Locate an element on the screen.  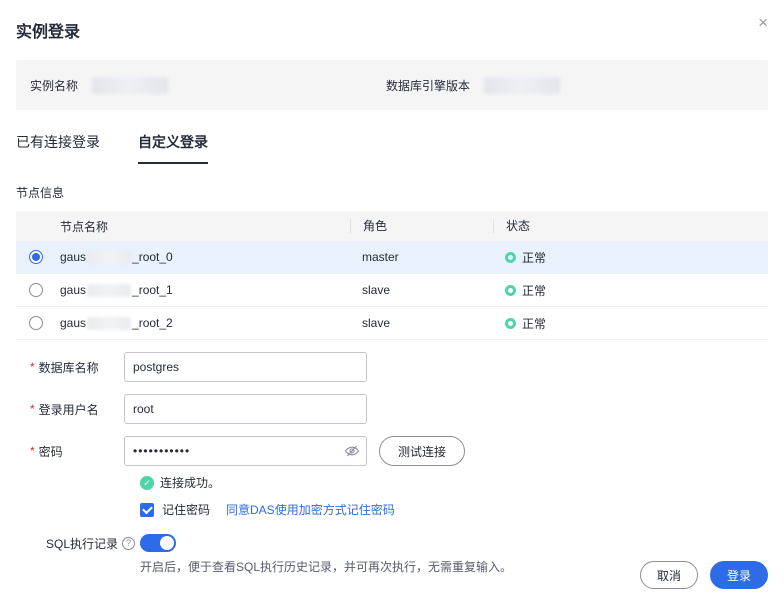
column-header-status: 状态 is located at coordinates (630, 226).